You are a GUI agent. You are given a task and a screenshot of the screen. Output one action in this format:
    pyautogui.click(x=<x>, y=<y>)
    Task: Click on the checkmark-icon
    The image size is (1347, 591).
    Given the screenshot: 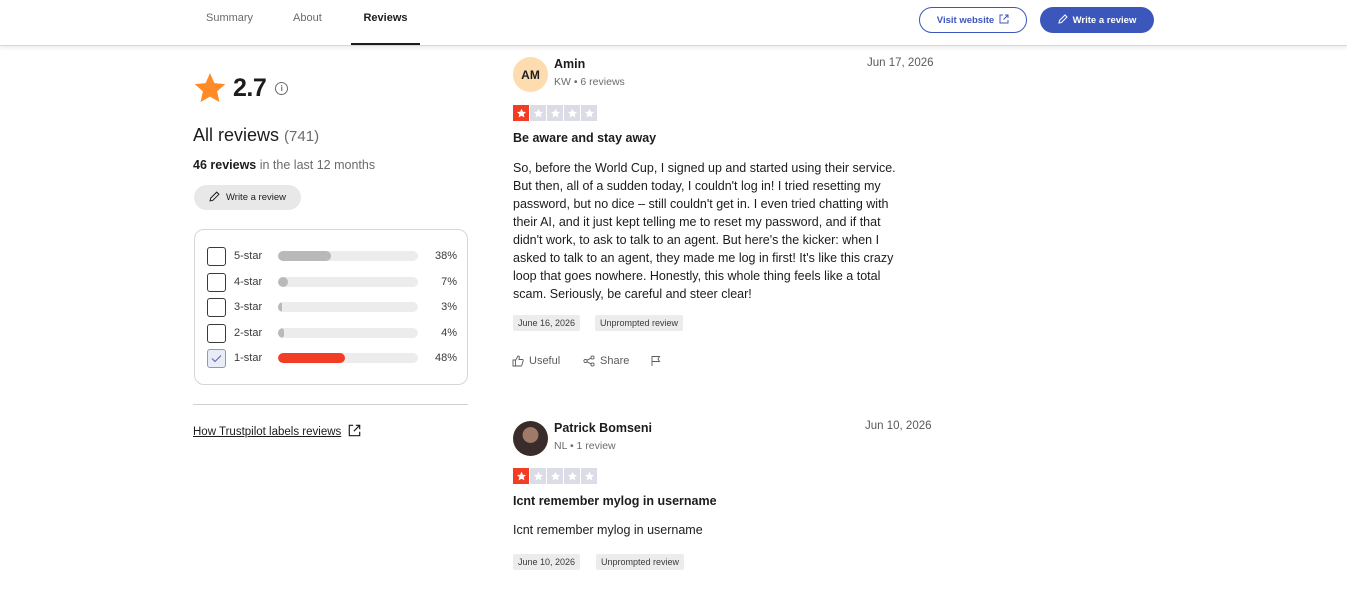 What is the action you would take?
    pyautogui.click(x=216, y=358)
    